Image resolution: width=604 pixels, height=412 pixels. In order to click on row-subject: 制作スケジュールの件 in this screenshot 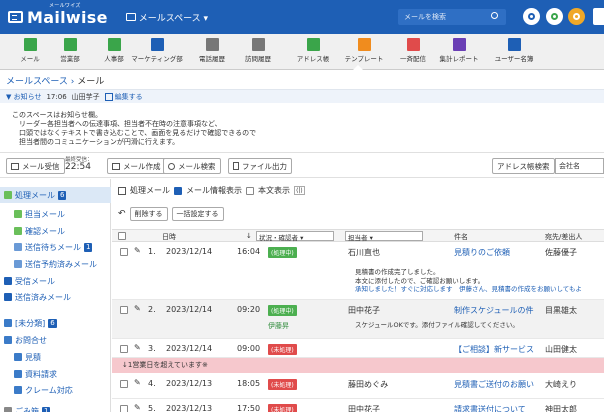, I will do `click(493, 310)`.